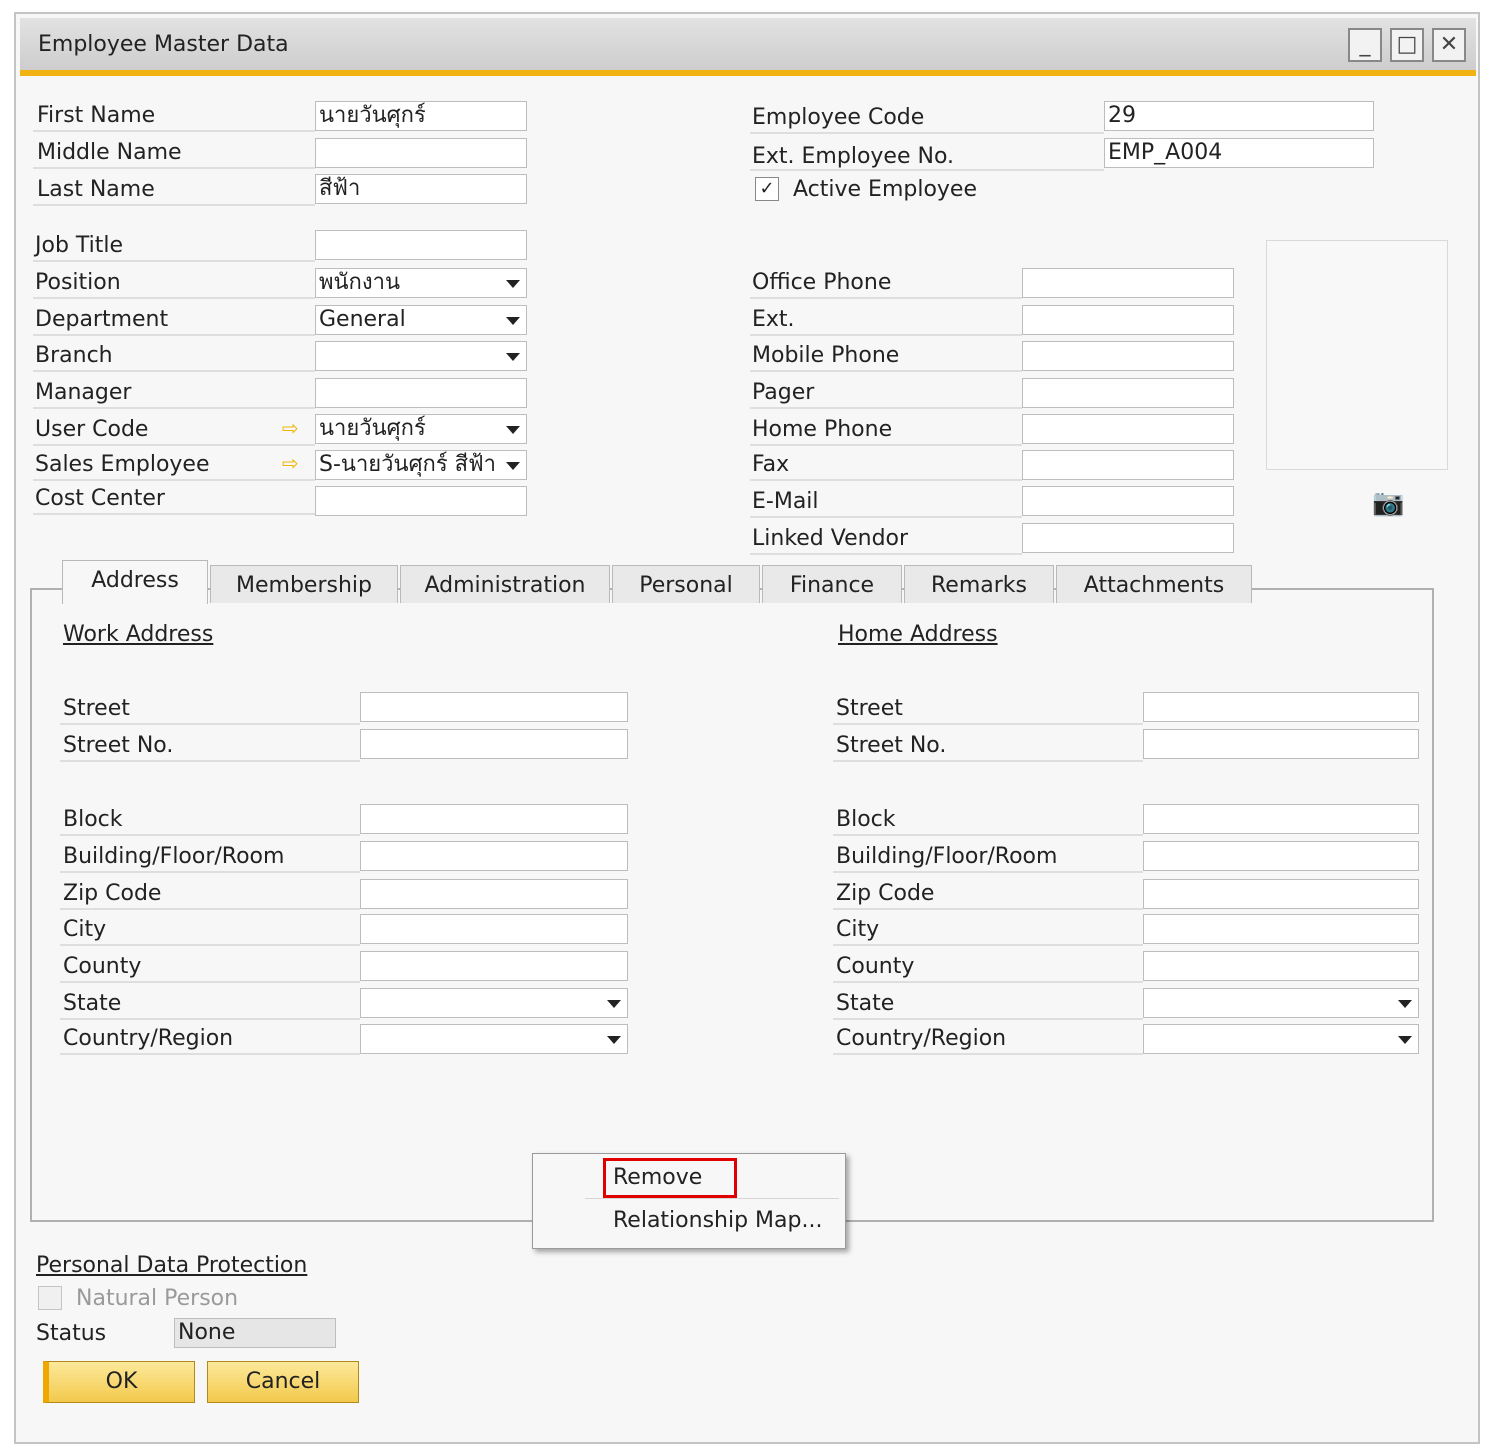 The image size is (1495, 1456). I want to click on office-phone-field, so click(1128, 283).